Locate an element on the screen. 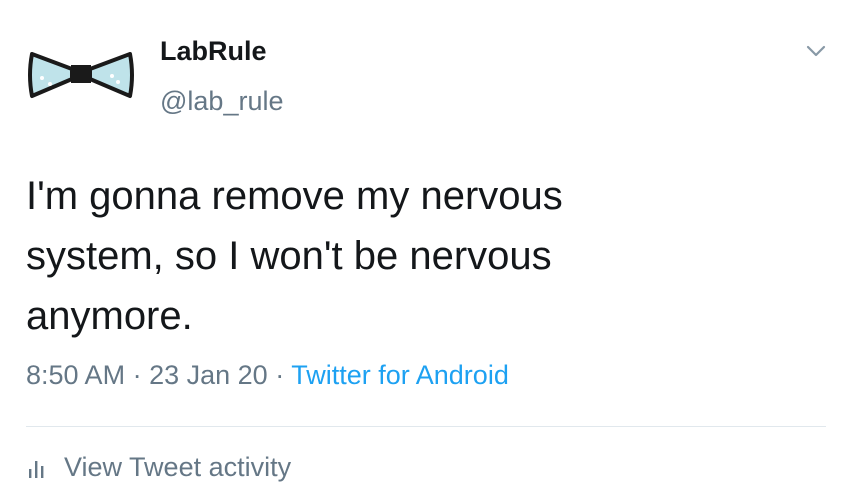 The height and width of the screenshot is (503, 851). view-tweet-activity-label: View Tweet activity is located at coordinates (178, 467).